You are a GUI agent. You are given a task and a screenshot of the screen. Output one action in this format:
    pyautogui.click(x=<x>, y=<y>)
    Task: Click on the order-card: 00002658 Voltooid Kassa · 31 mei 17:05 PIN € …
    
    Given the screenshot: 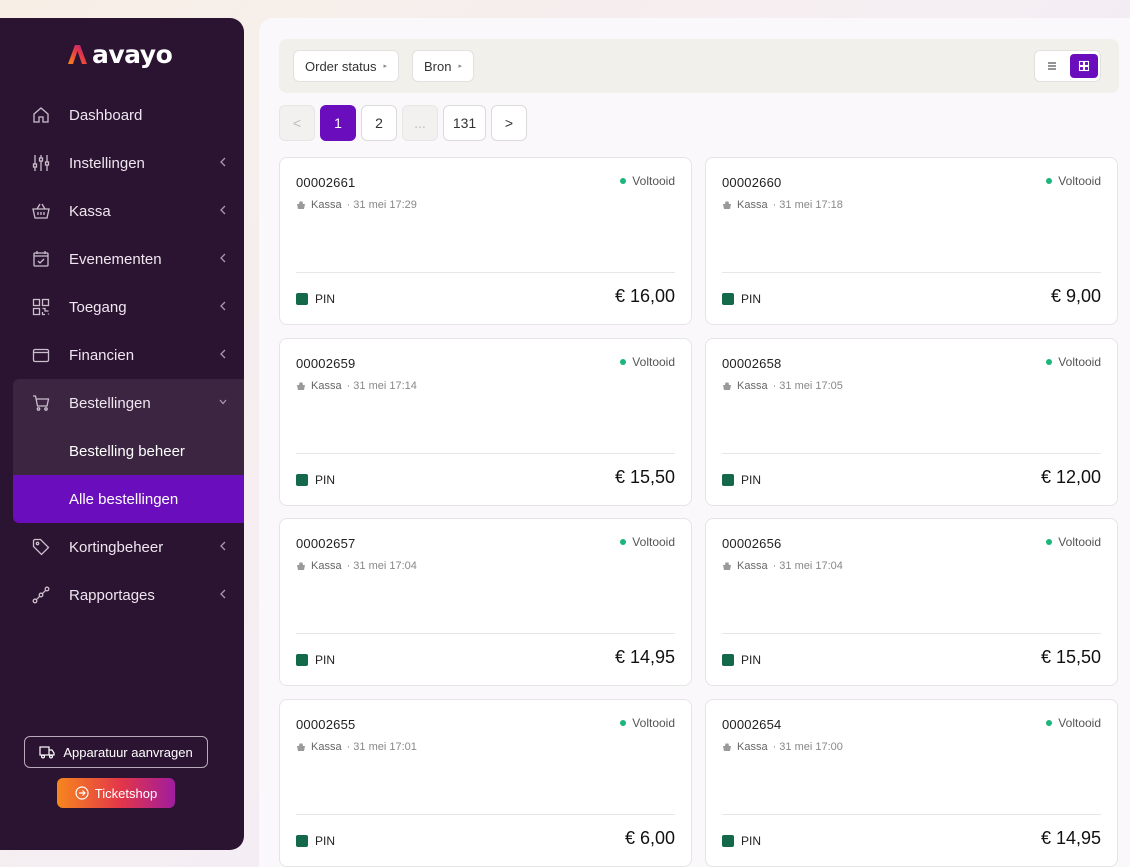 What is the action you would take?
    pyautogui.click(x=911, y=422)
    